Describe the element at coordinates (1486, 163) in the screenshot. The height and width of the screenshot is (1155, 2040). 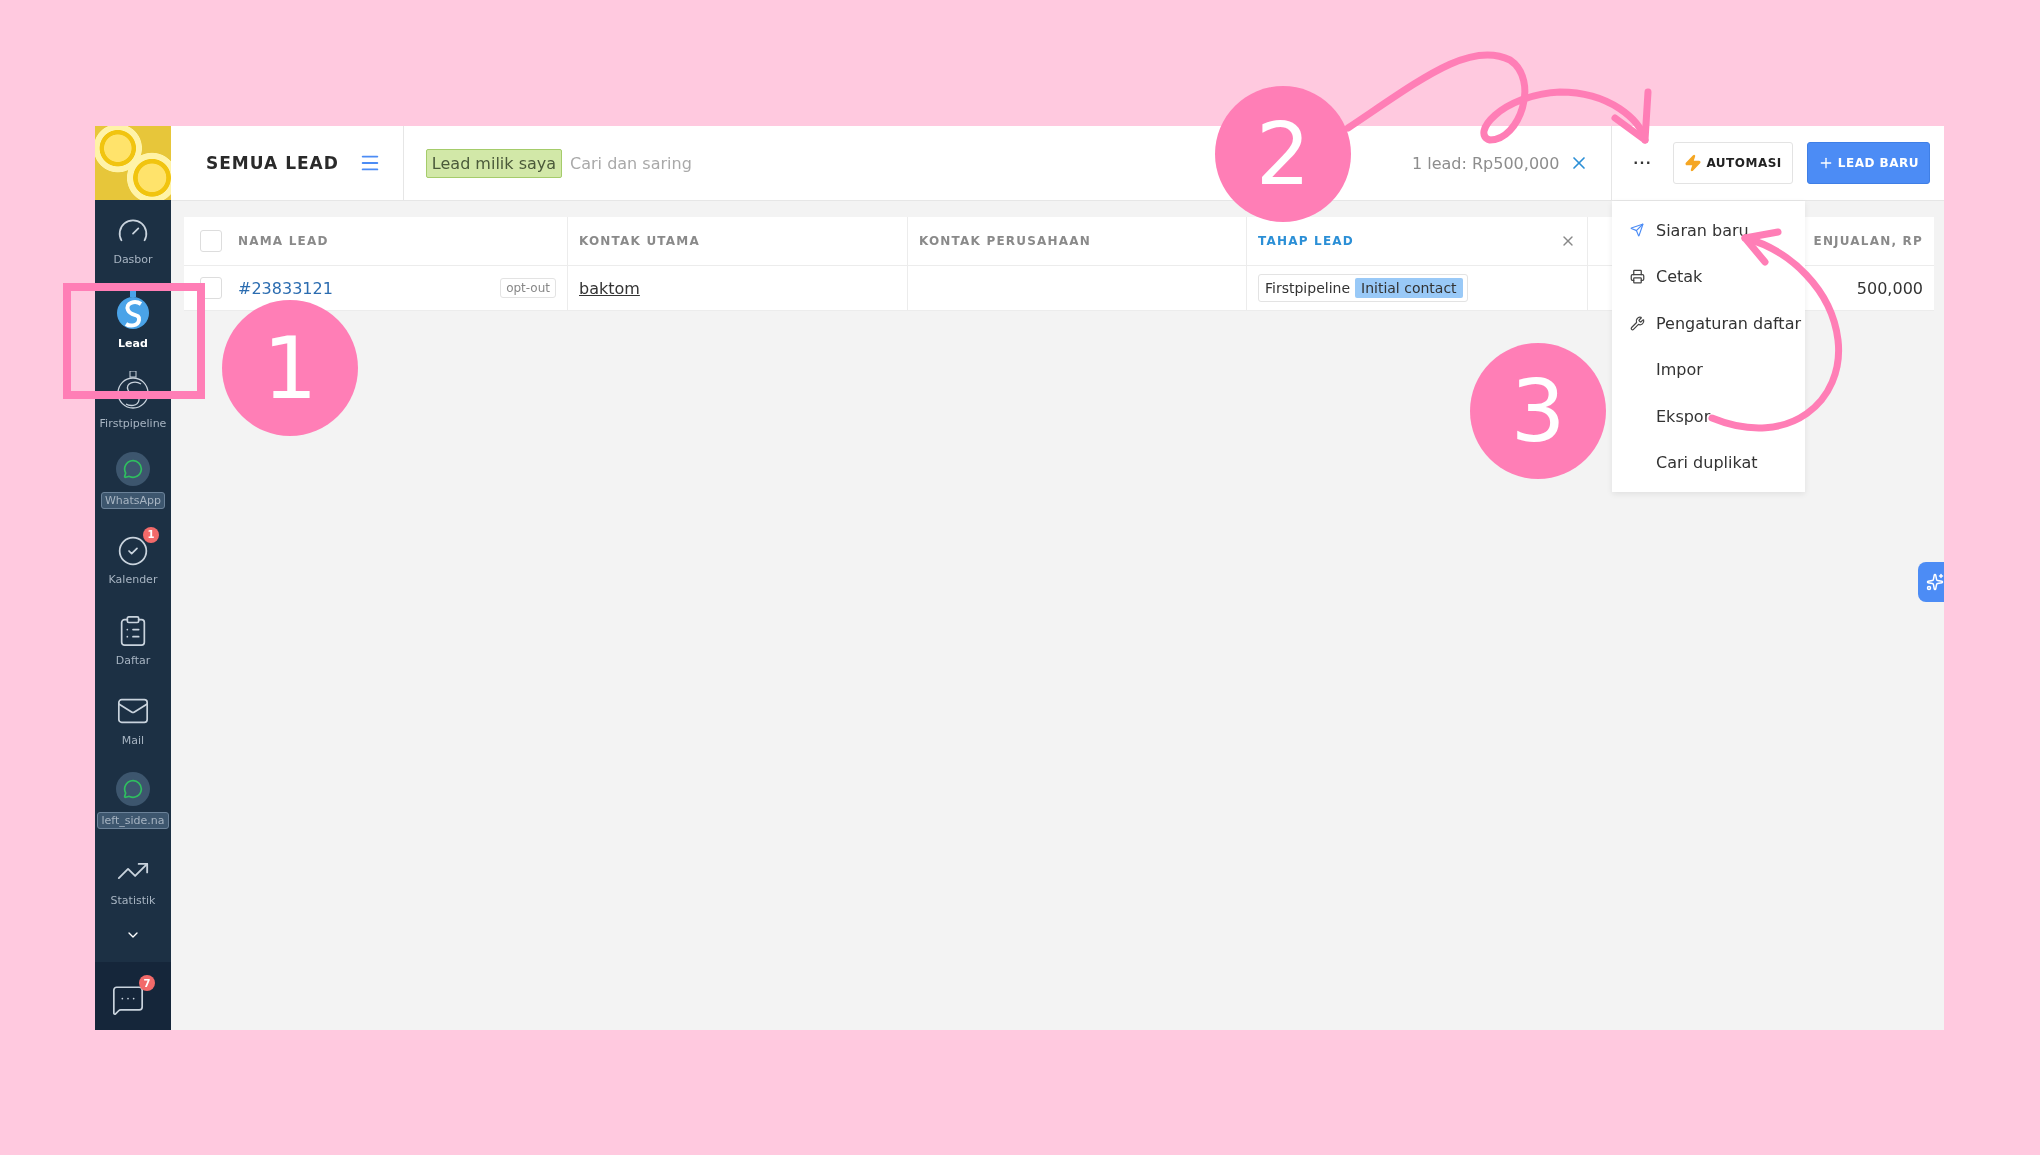
I see `lead-summary: 1 lead: Rp500,000` at that location.